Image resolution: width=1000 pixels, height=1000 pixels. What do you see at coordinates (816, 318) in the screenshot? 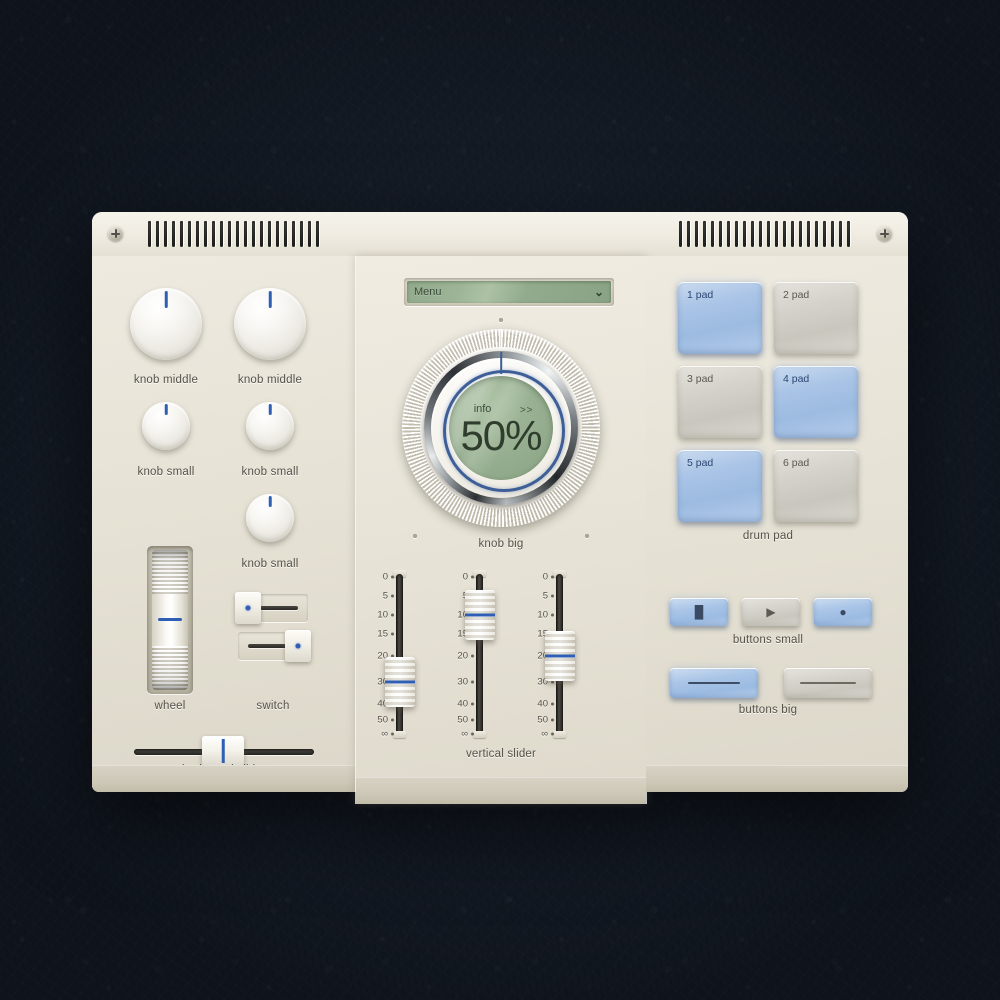
I see `drum-pad-2: 2 pad` at bounding box center [816, 318].